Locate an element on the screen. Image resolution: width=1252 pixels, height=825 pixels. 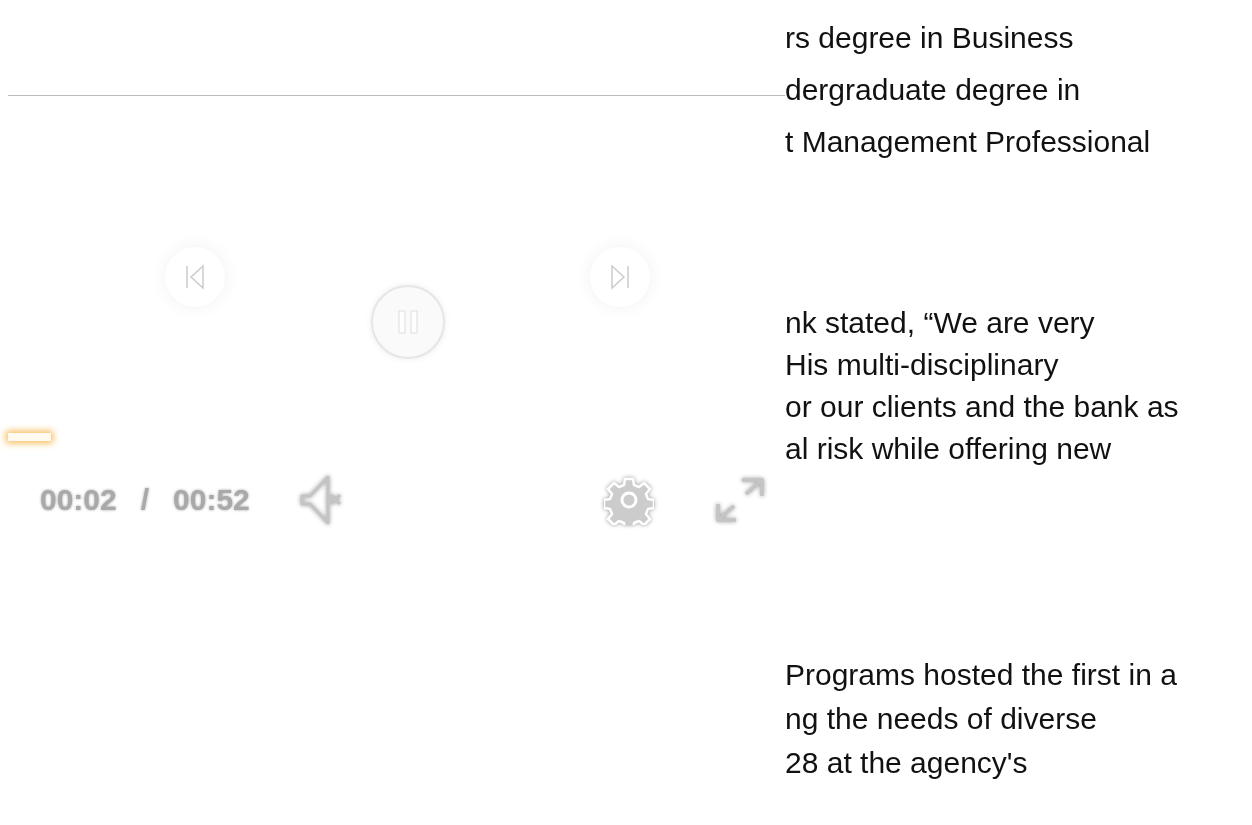
current-time: 00:02 is located at coordinates (78, 500).